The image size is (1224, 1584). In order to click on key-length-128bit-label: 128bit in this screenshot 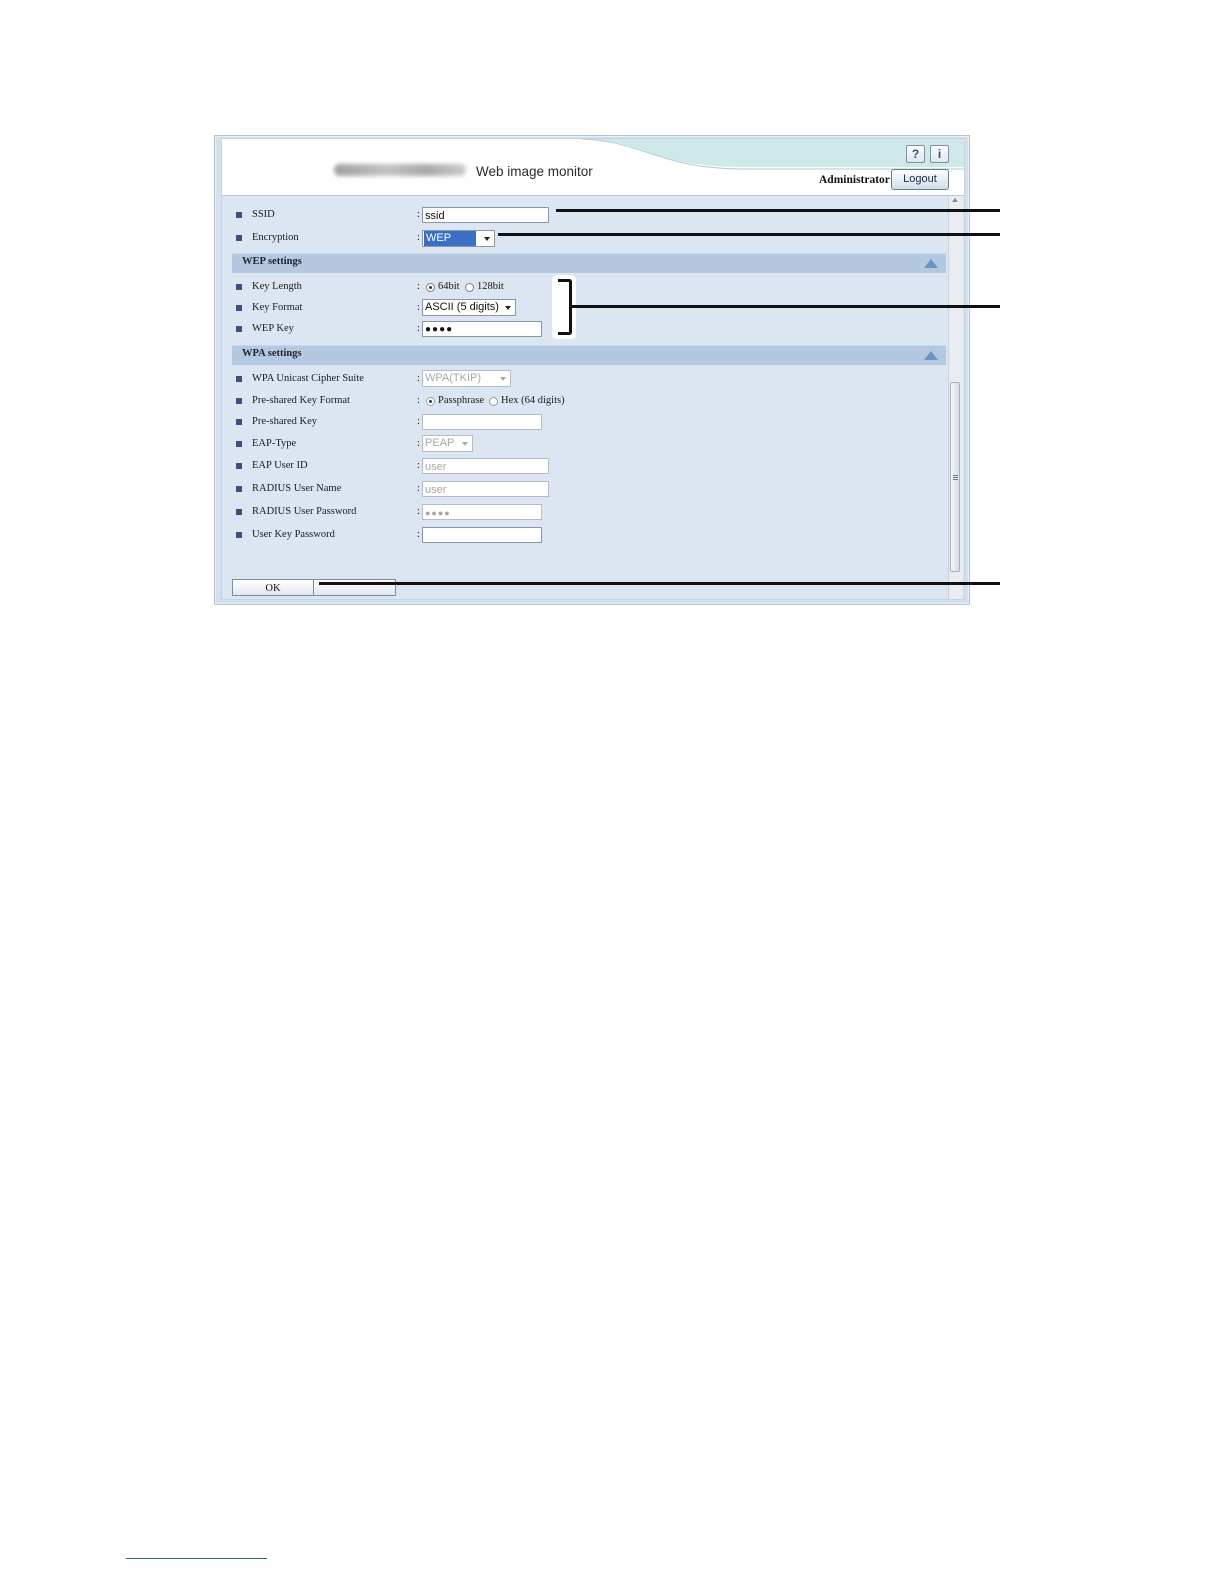, I will do `click(490, 286)`.